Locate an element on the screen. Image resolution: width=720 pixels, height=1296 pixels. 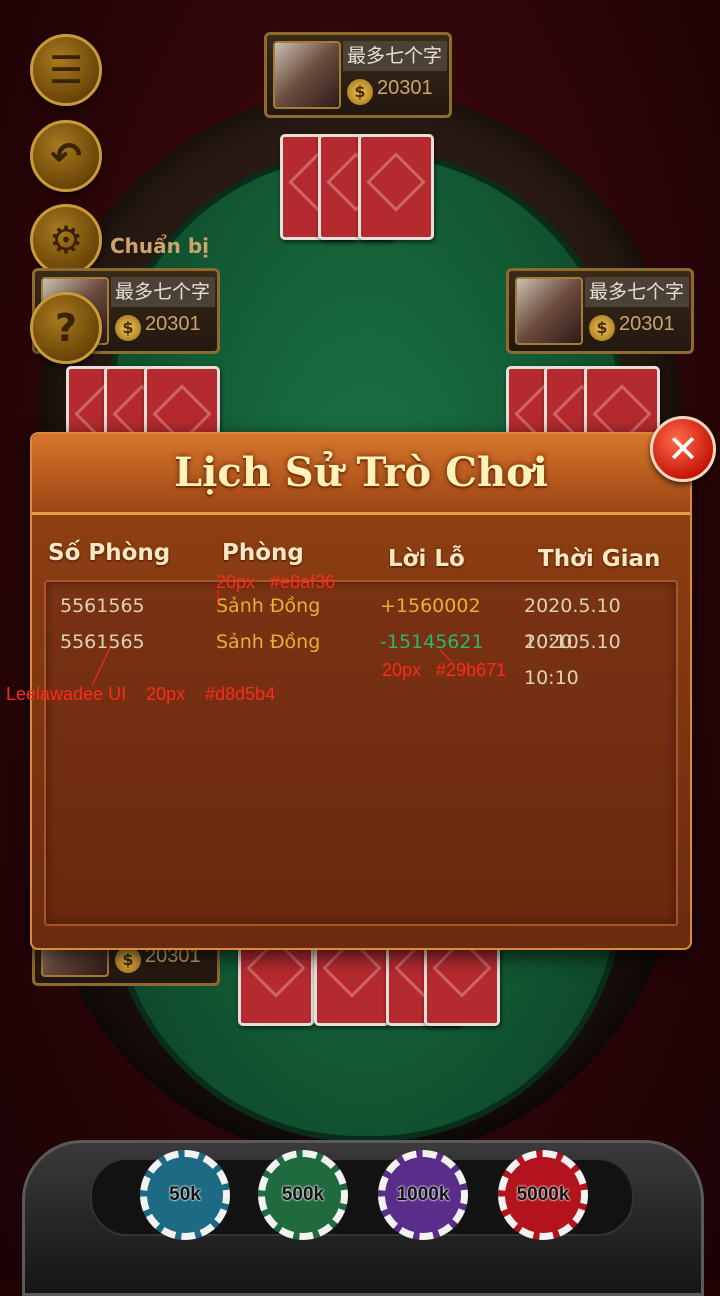
chip-label: 1000k is located at coordinates (423, 1195).